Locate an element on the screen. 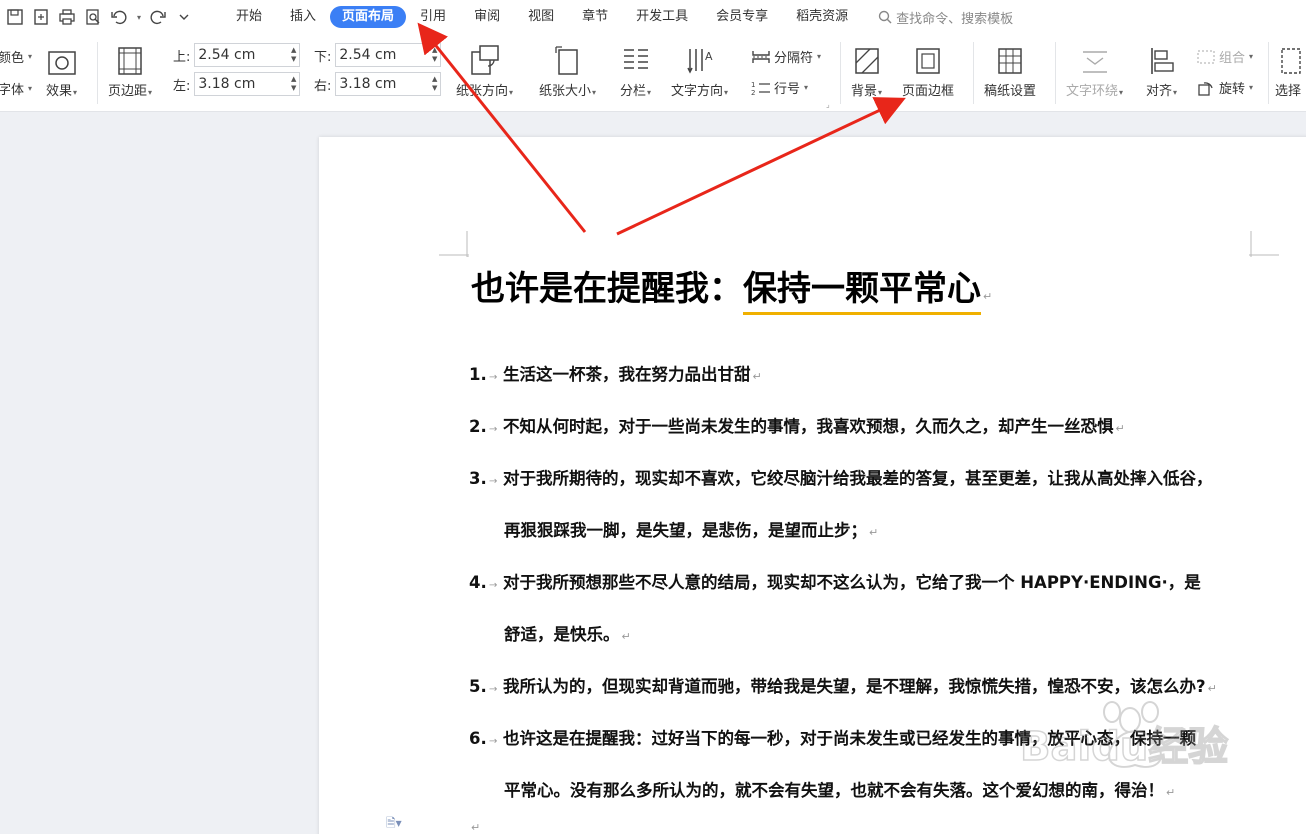 The height and width of the screenshot is (834, 1306). theme-fonts-label: 字体 is located at coordinates (12, 90).